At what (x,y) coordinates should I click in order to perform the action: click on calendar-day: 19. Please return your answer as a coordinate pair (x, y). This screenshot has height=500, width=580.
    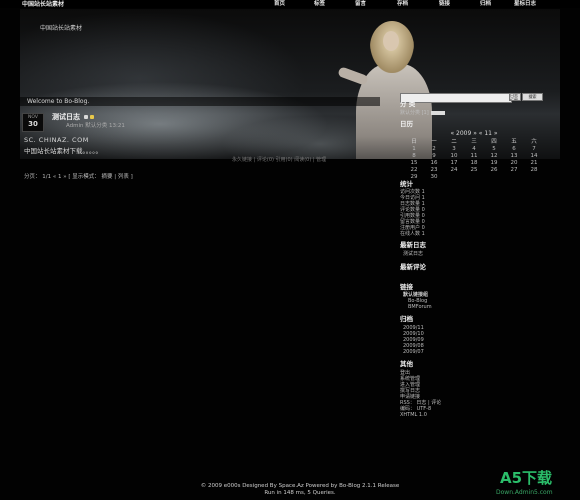
    Looking at the image, I should click on (494, 163).